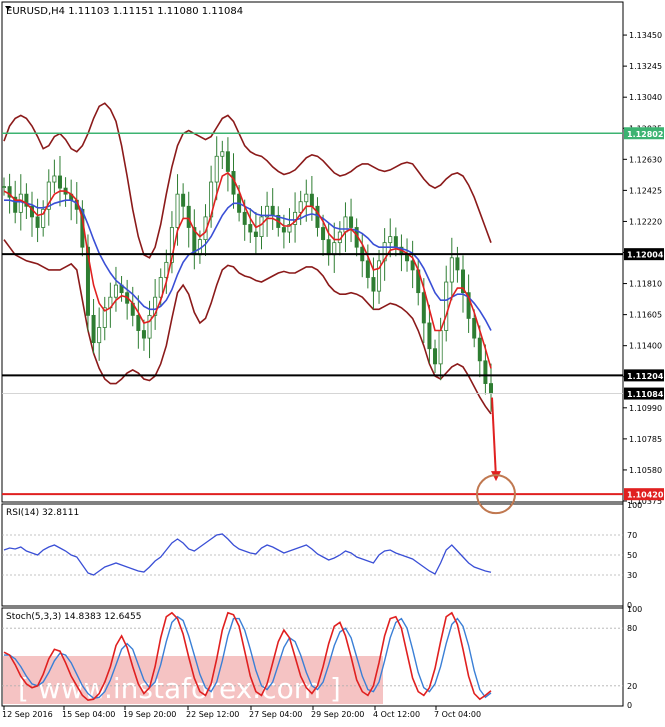 The image size is (665, 727). I want to click on watermark-text: [ www.instaforex.com ], so click(179, 688).